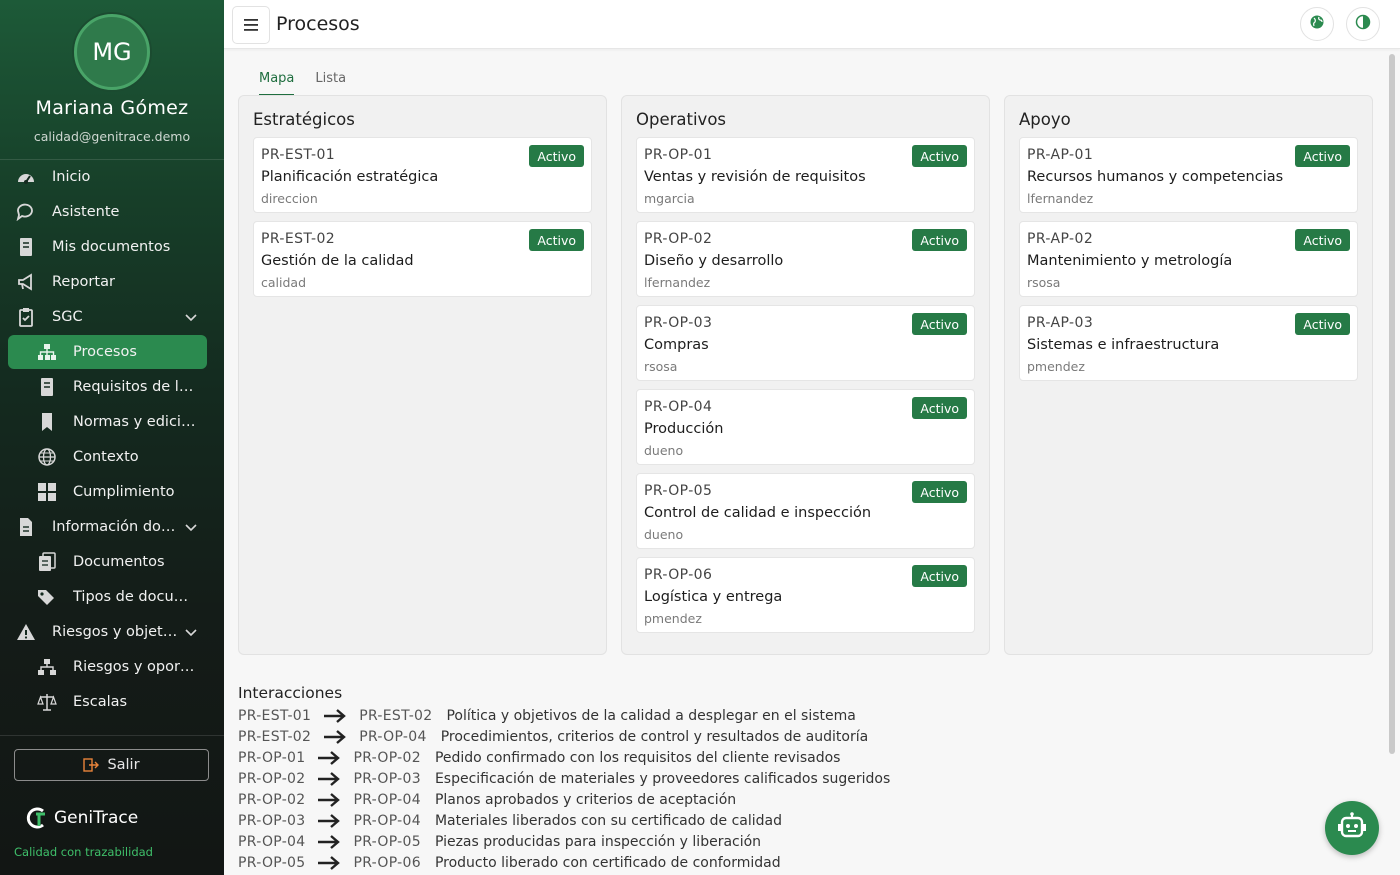  Describe the element at coordinates (47, 387) in the screenshot. I see `document-icon` at that location.